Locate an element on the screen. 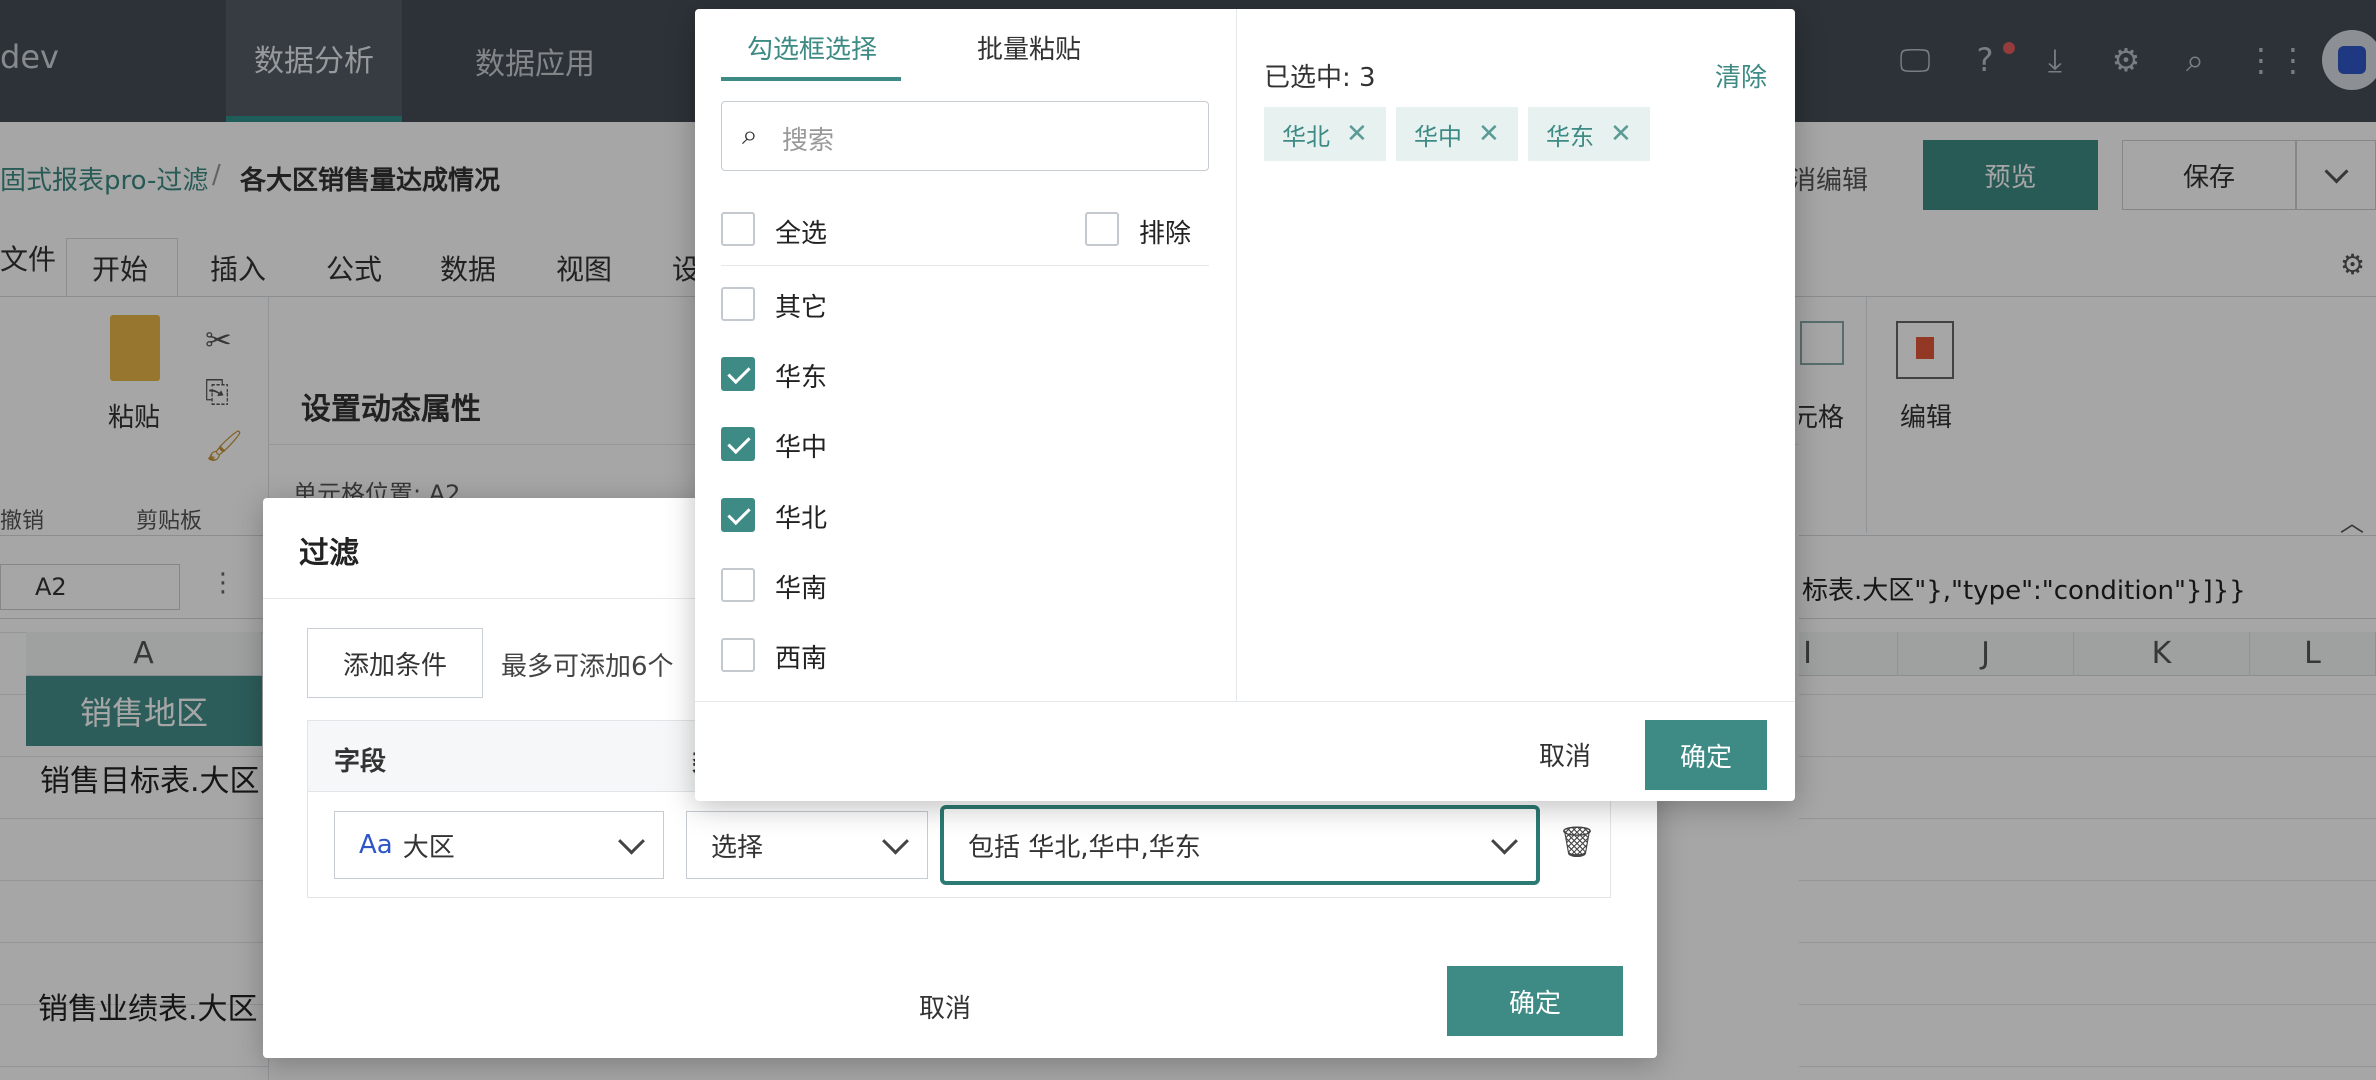 This screenshot has height=1080, width=2376. max-conditions-hint: 最多可添加6个 is located at coordinates (587, 667).